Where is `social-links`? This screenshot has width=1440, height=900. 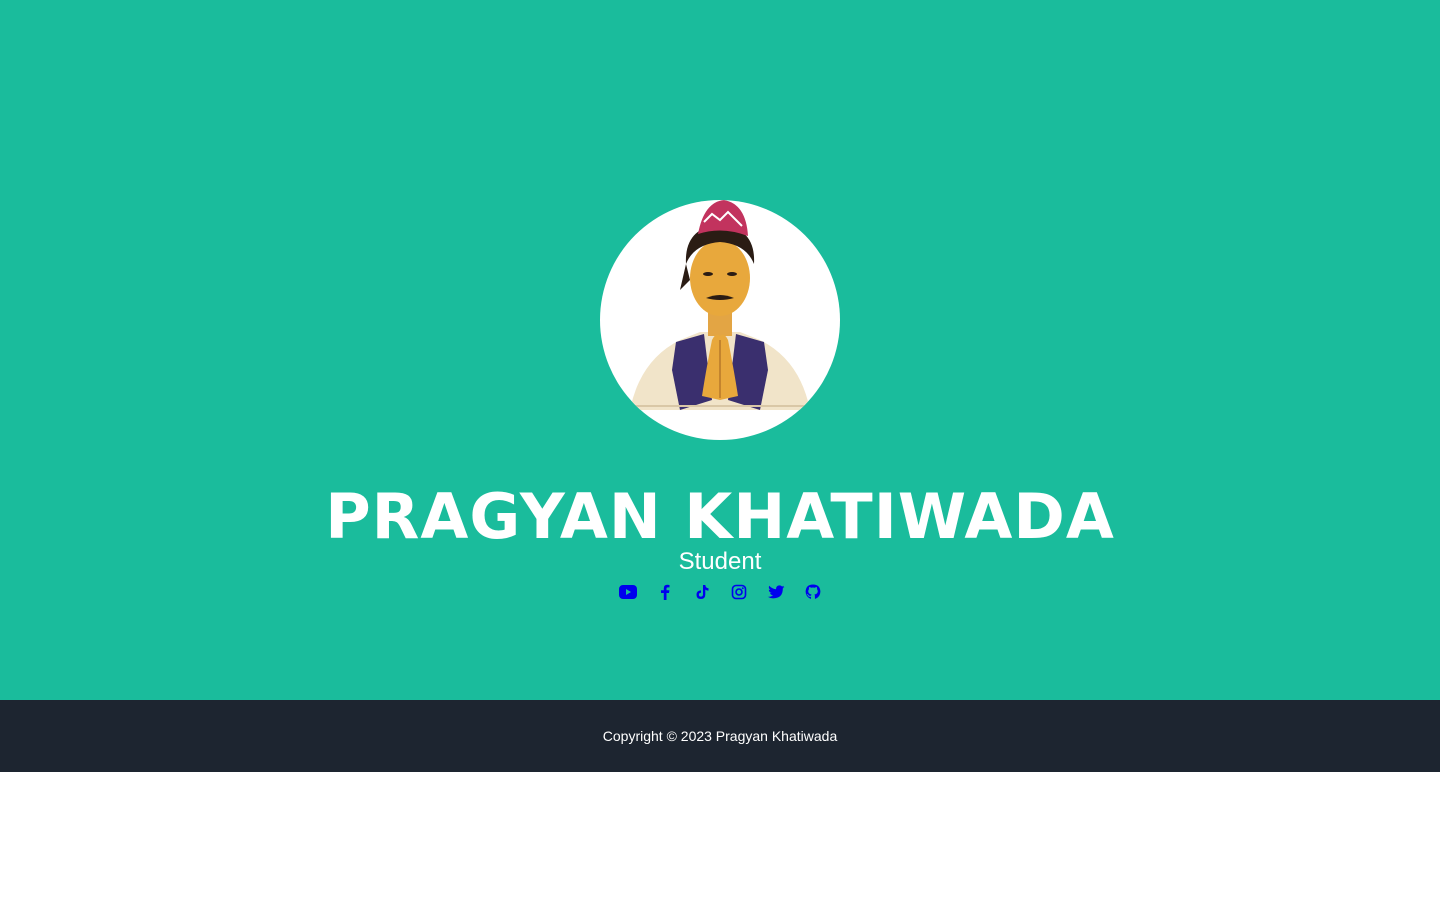 social-links is located at coordinates (720, 592).